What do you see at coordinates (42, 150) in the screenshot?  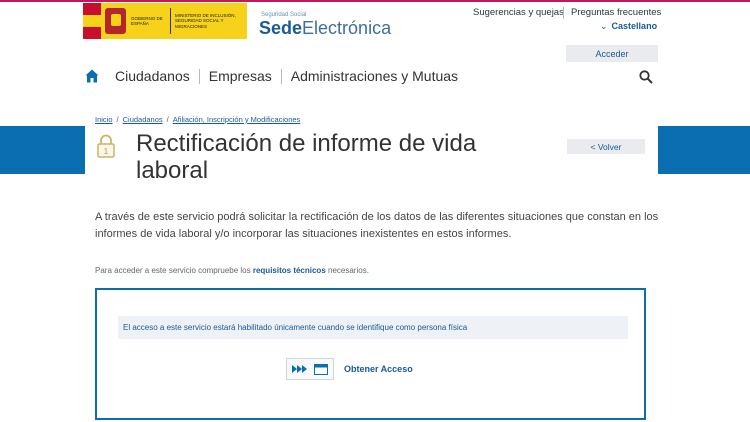 I see `banner-band-left` at bounding box center [42, 150].